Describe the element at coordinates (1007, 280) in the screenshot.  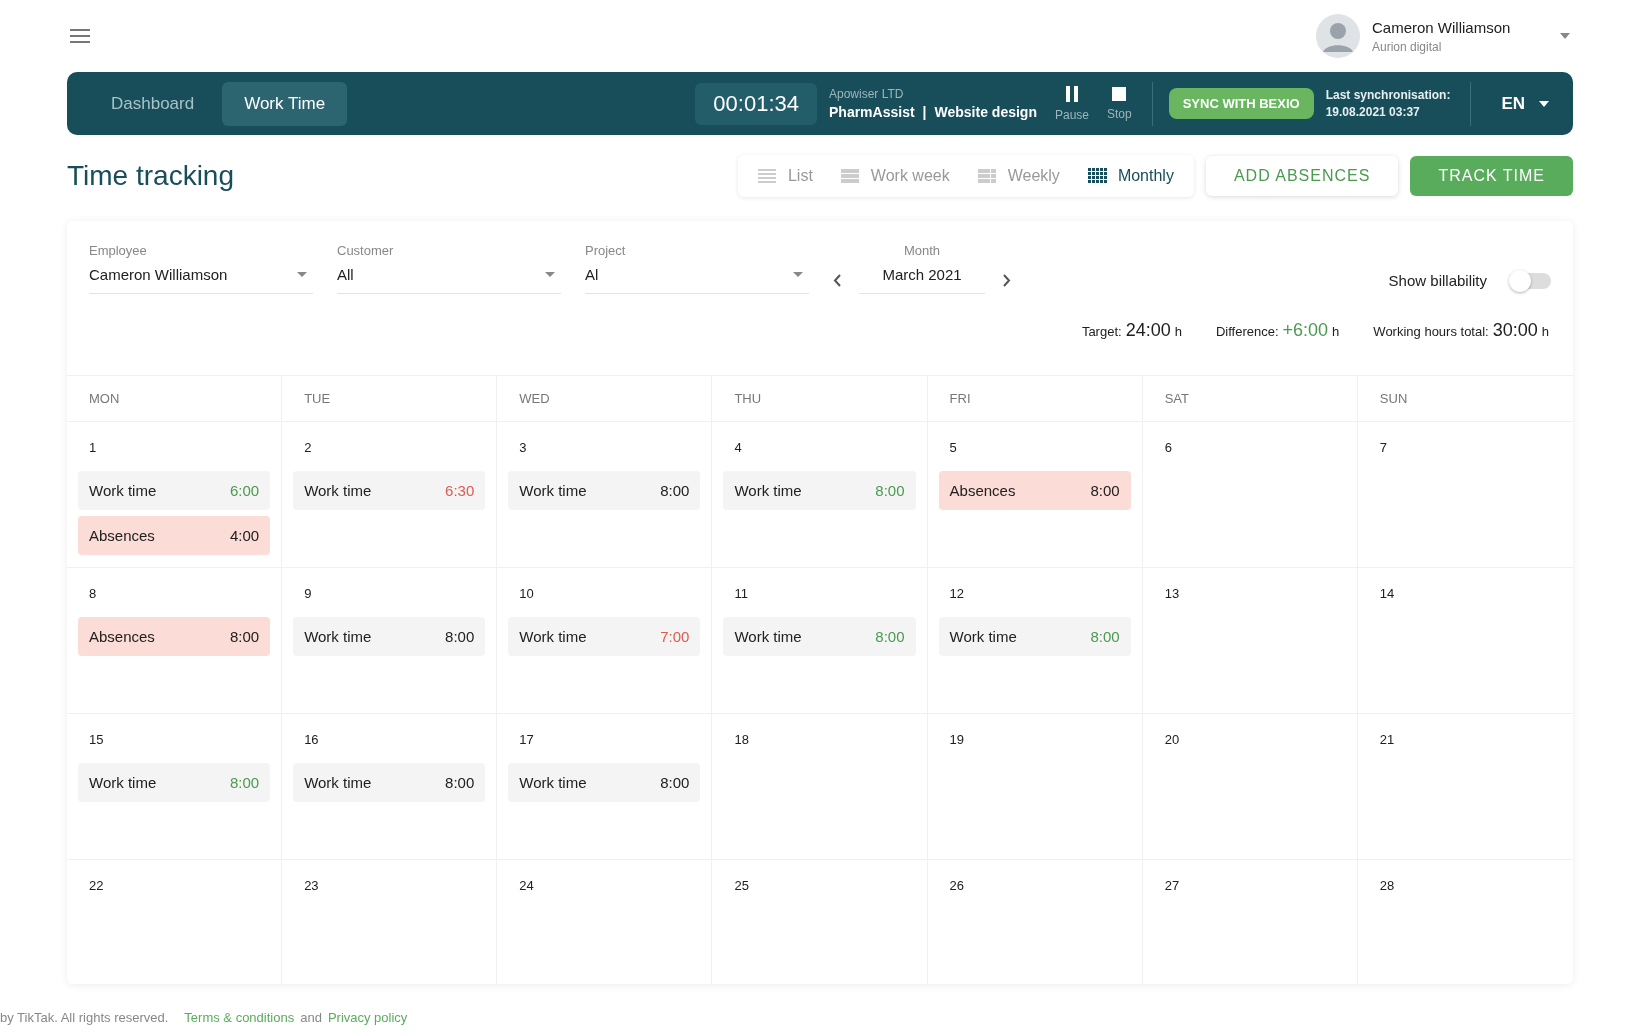
I see `next-icon` at that location.